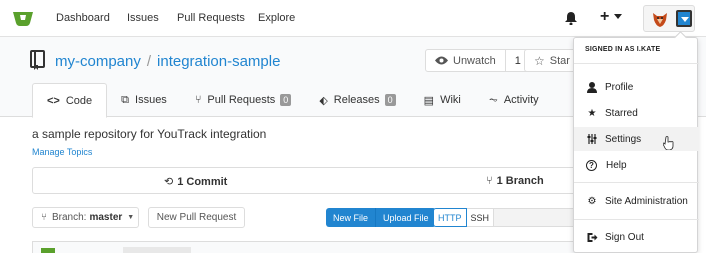 This screenshot has width=706, height=253. Describe the element at coordinates (53, 100) in the screenshot. I see `code-icon: <>` at that location.